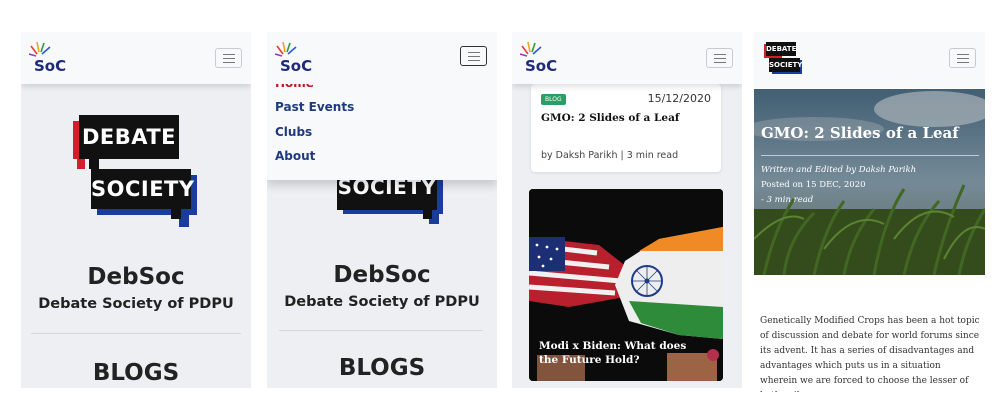  I want to click on blog-badge: BLOG, so click(553, 99).